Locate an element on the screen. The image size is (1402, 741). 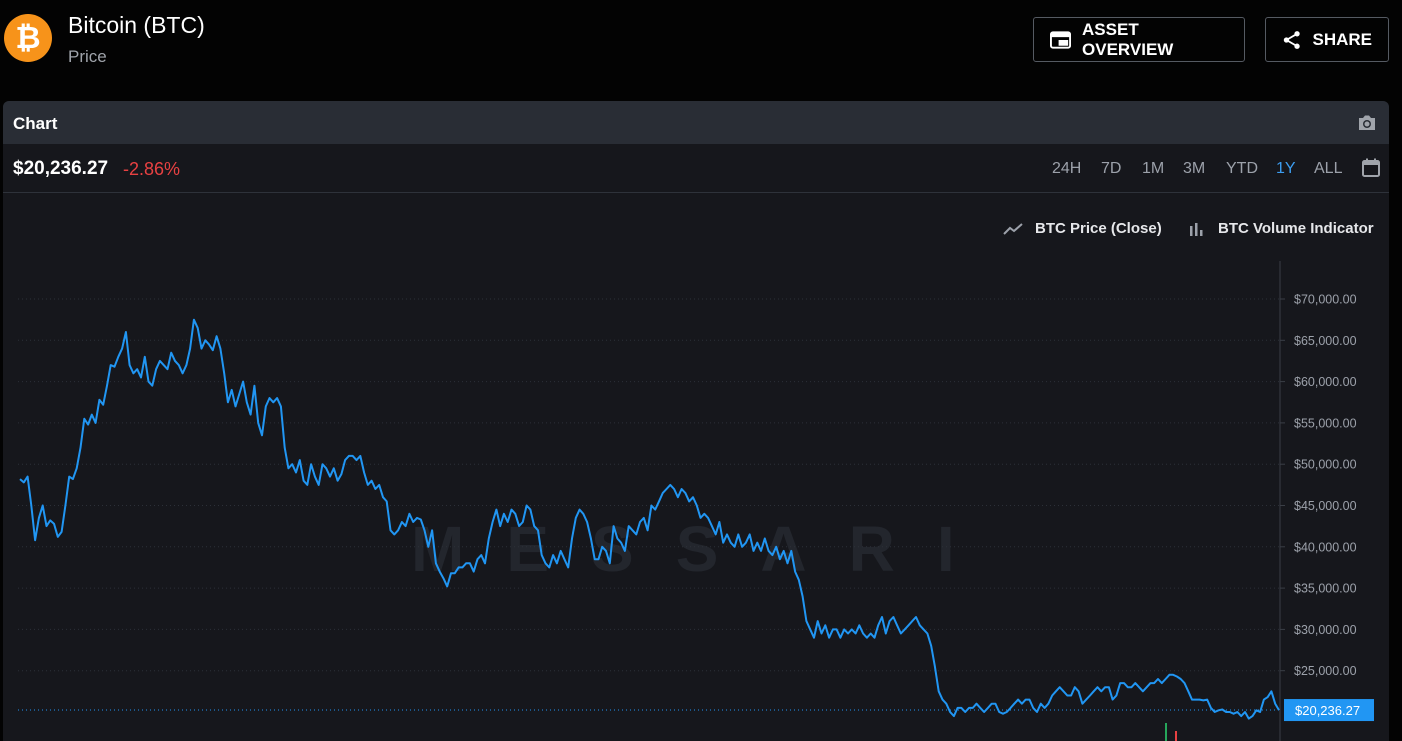
y-tick-label: $65,000.00 is located at coordinates (1325, 341).